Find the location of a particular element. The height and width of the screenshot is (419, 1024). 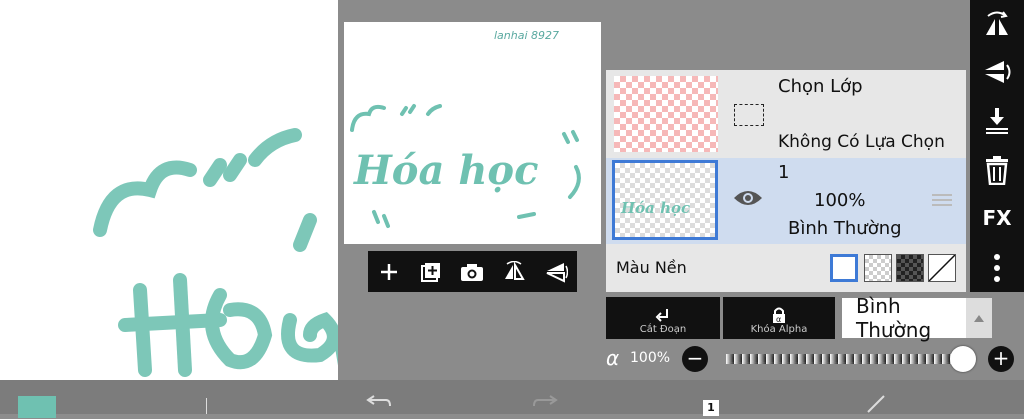

opacity-row: α 100% − + is located at coordinates (813, 360).